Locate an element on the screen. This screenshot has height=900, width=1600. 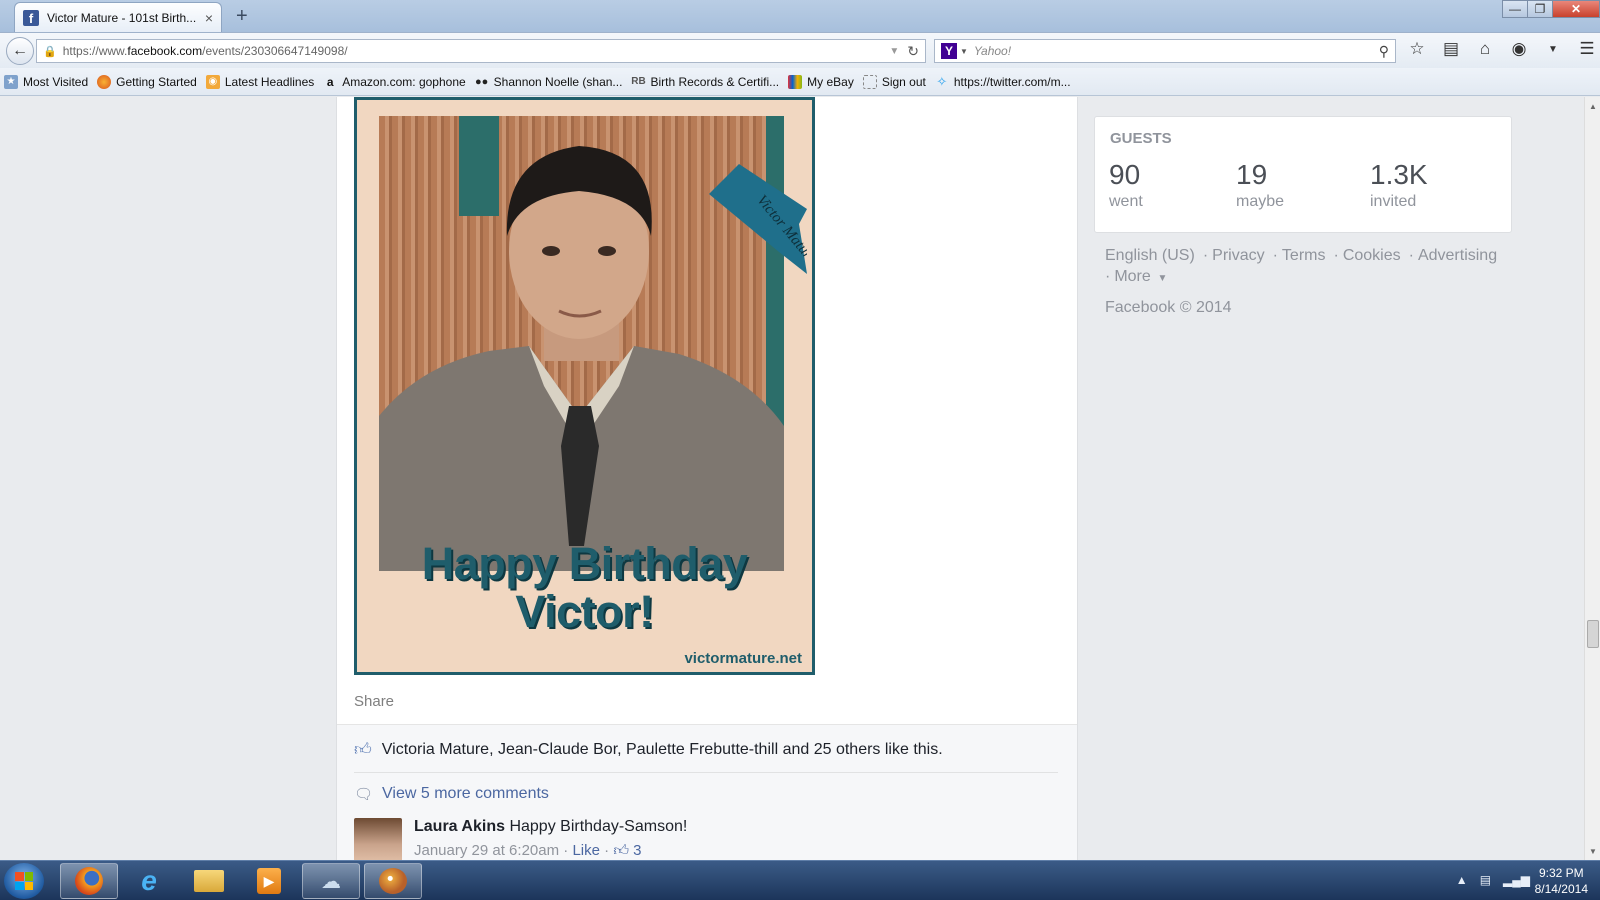
bookmark-sign-out: Sign out is located at coordinates (894, 81).